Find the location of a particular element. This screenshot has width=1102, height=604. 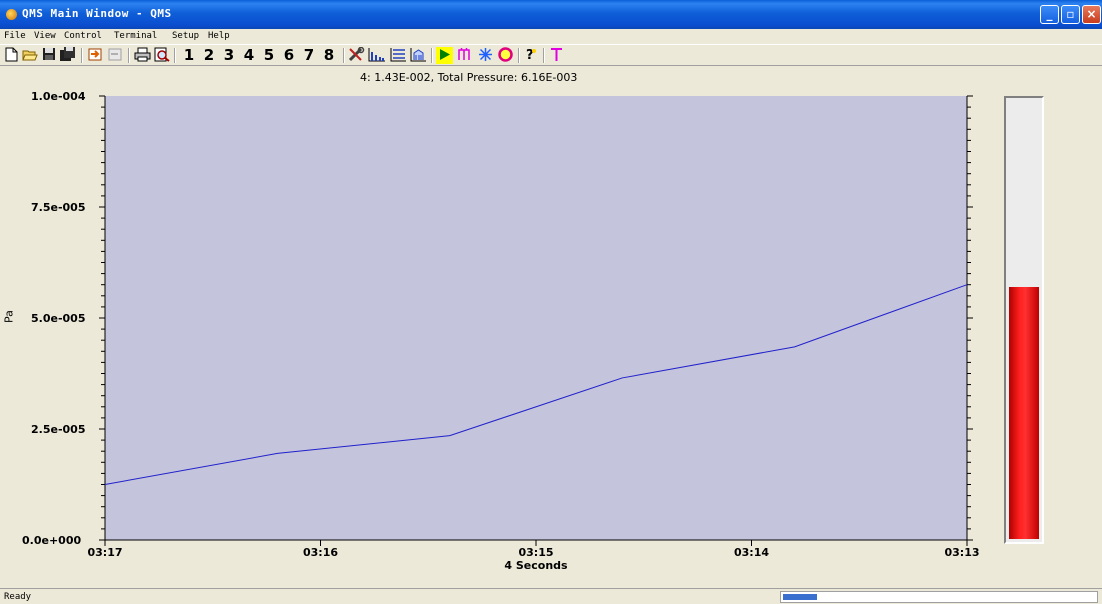

pressure-gauge is located at coordinates (1024, 320).